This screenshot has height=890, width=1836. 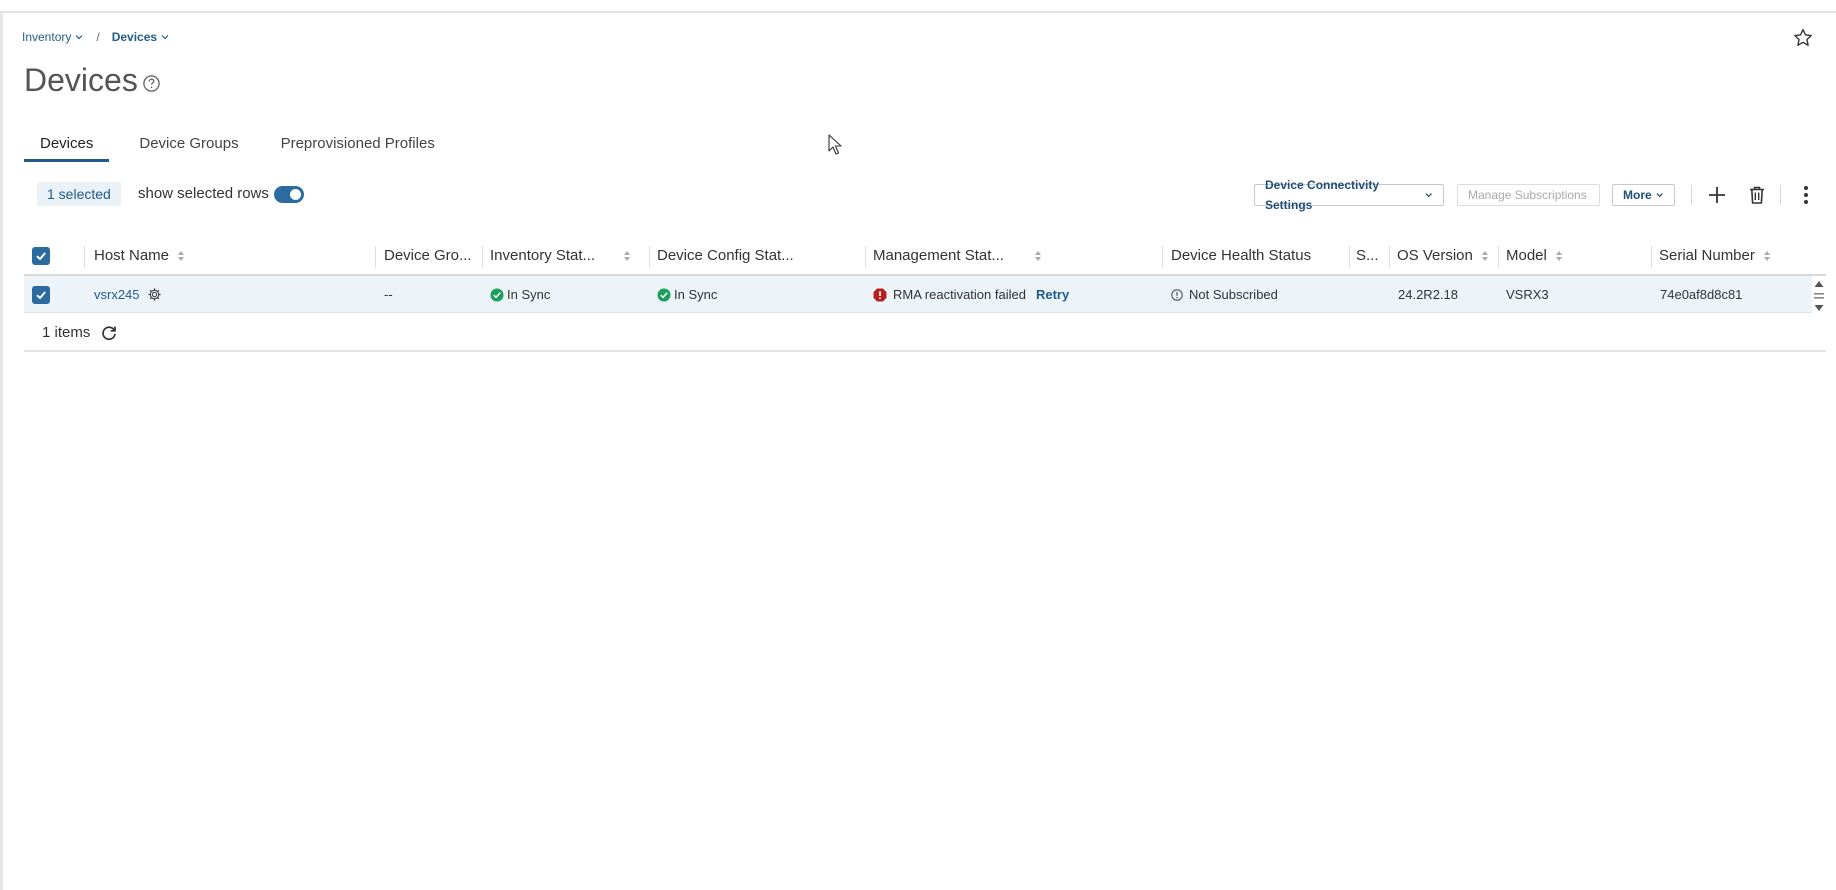 I want to click on table-footer: 1 items, so click(x=925, y=333).